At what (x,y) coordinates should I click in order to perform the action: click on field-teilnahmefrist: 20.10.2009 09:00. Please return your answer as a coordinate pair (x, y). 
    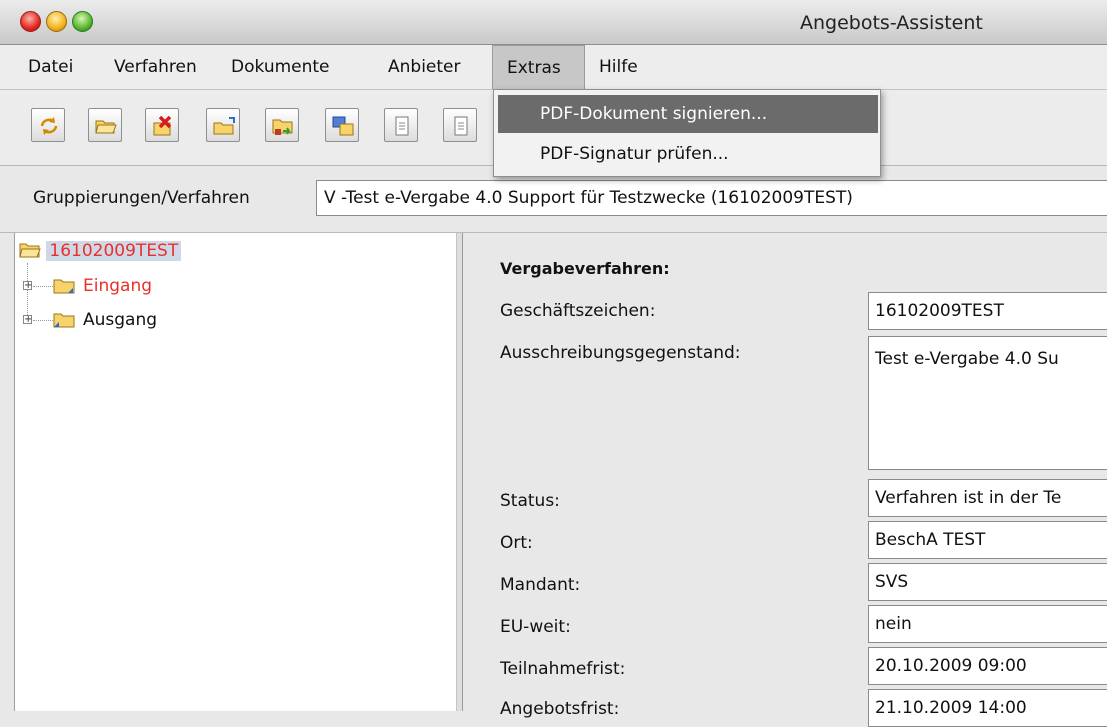
    Looking at the image, I should click on (987, 666).